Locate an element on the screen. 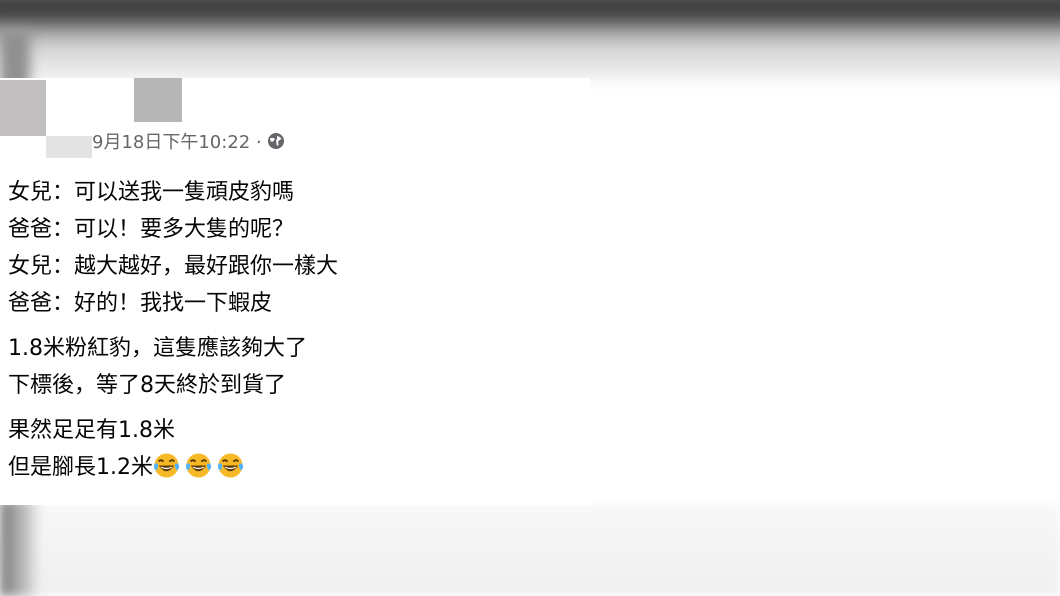 Image resolution: width=1060 pixels, height=596 pixels. avatar is located at coordinates (23, 108).